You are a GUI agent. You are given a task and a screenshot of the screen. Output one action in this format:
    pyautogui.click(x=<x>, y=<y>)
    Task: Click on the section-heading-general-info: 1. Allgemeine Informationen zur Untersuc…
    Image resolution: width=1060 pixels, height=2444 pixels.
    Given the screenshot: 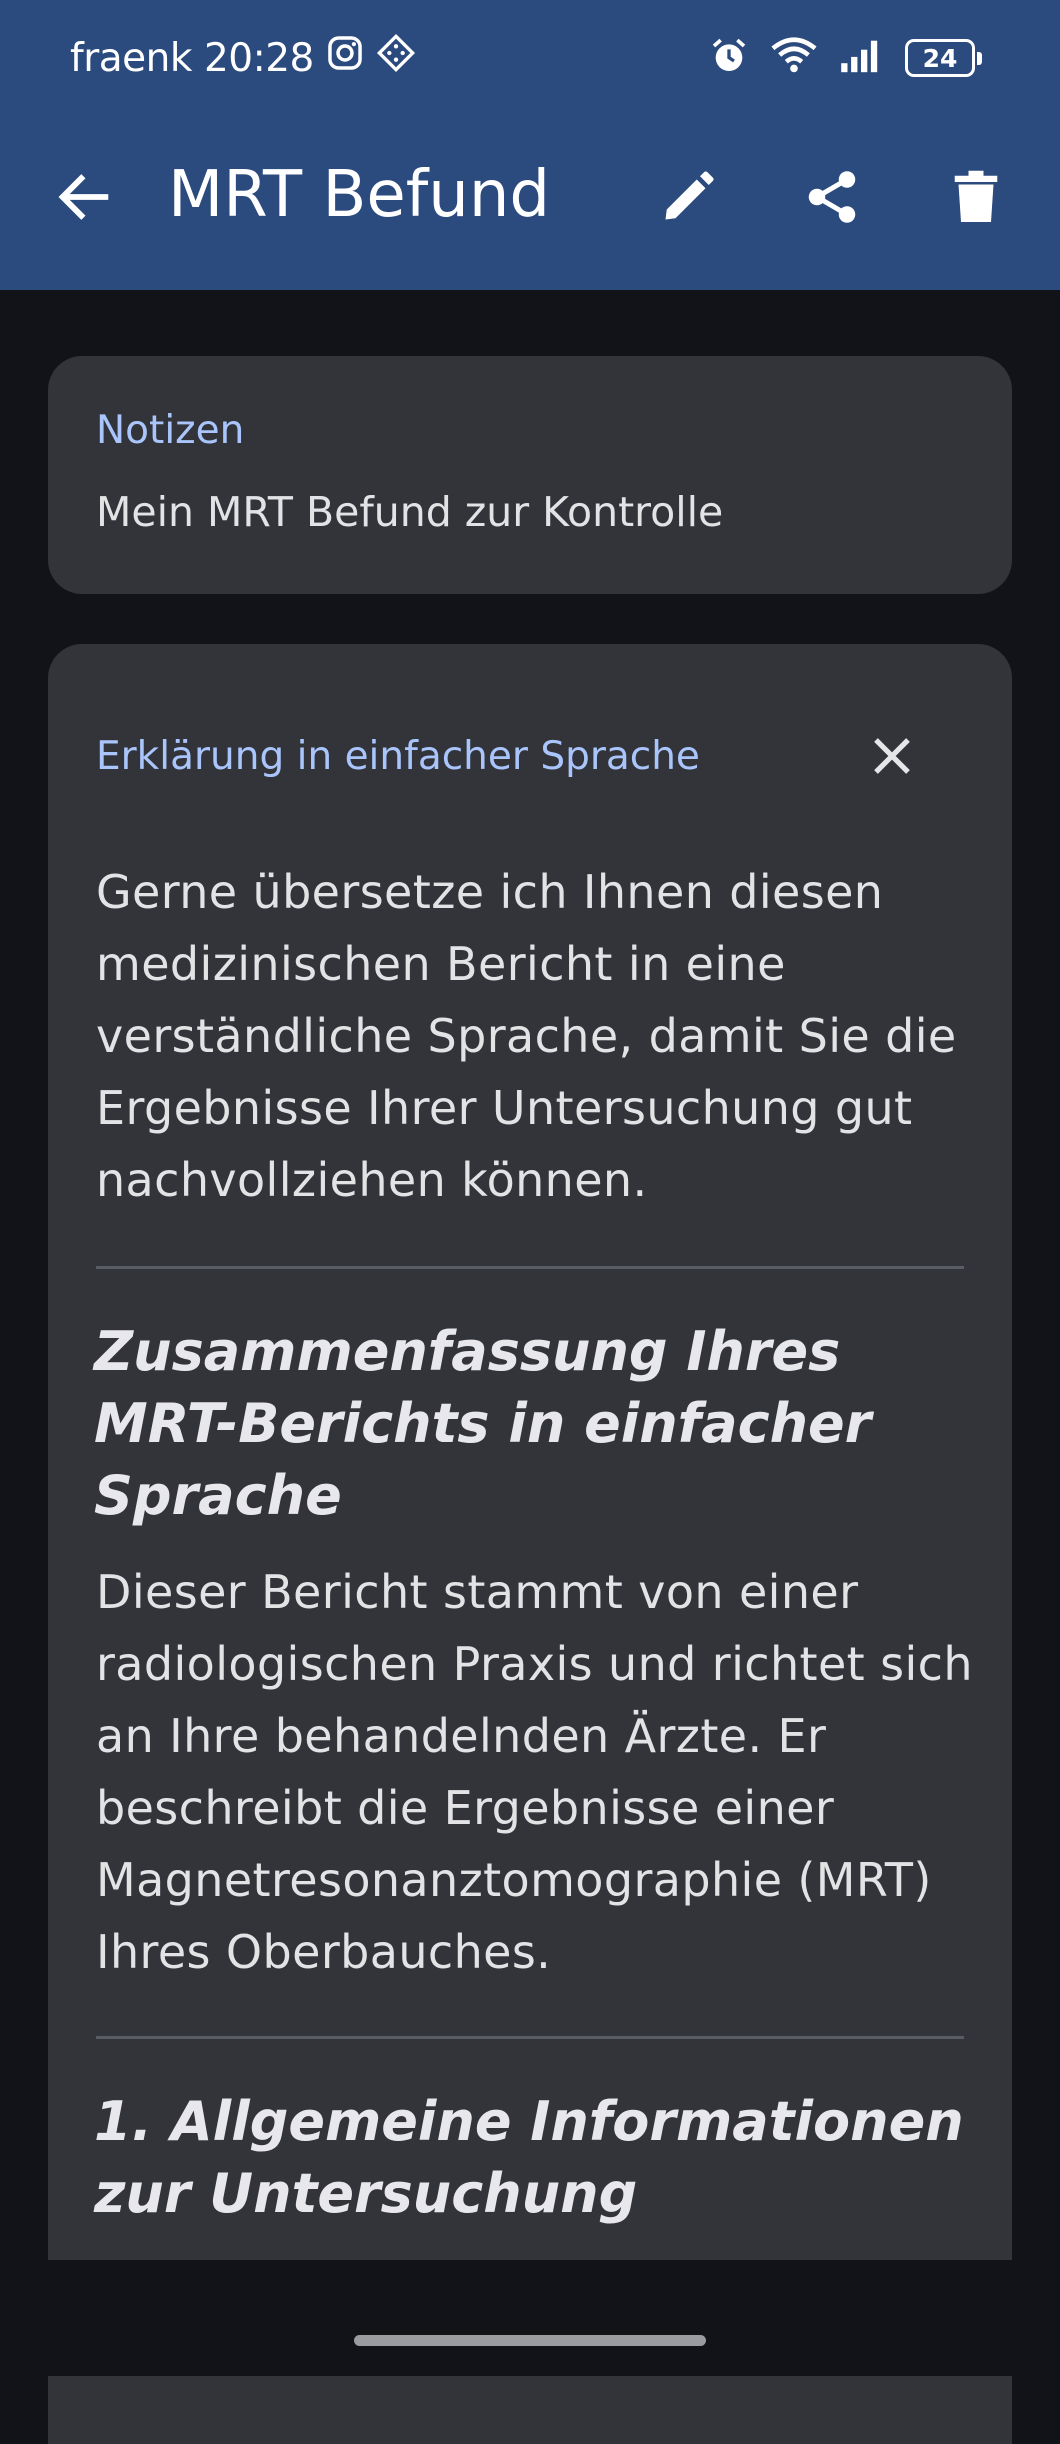 What is the action you would take?
    pyautogui.click(x=529, y=2157)
    